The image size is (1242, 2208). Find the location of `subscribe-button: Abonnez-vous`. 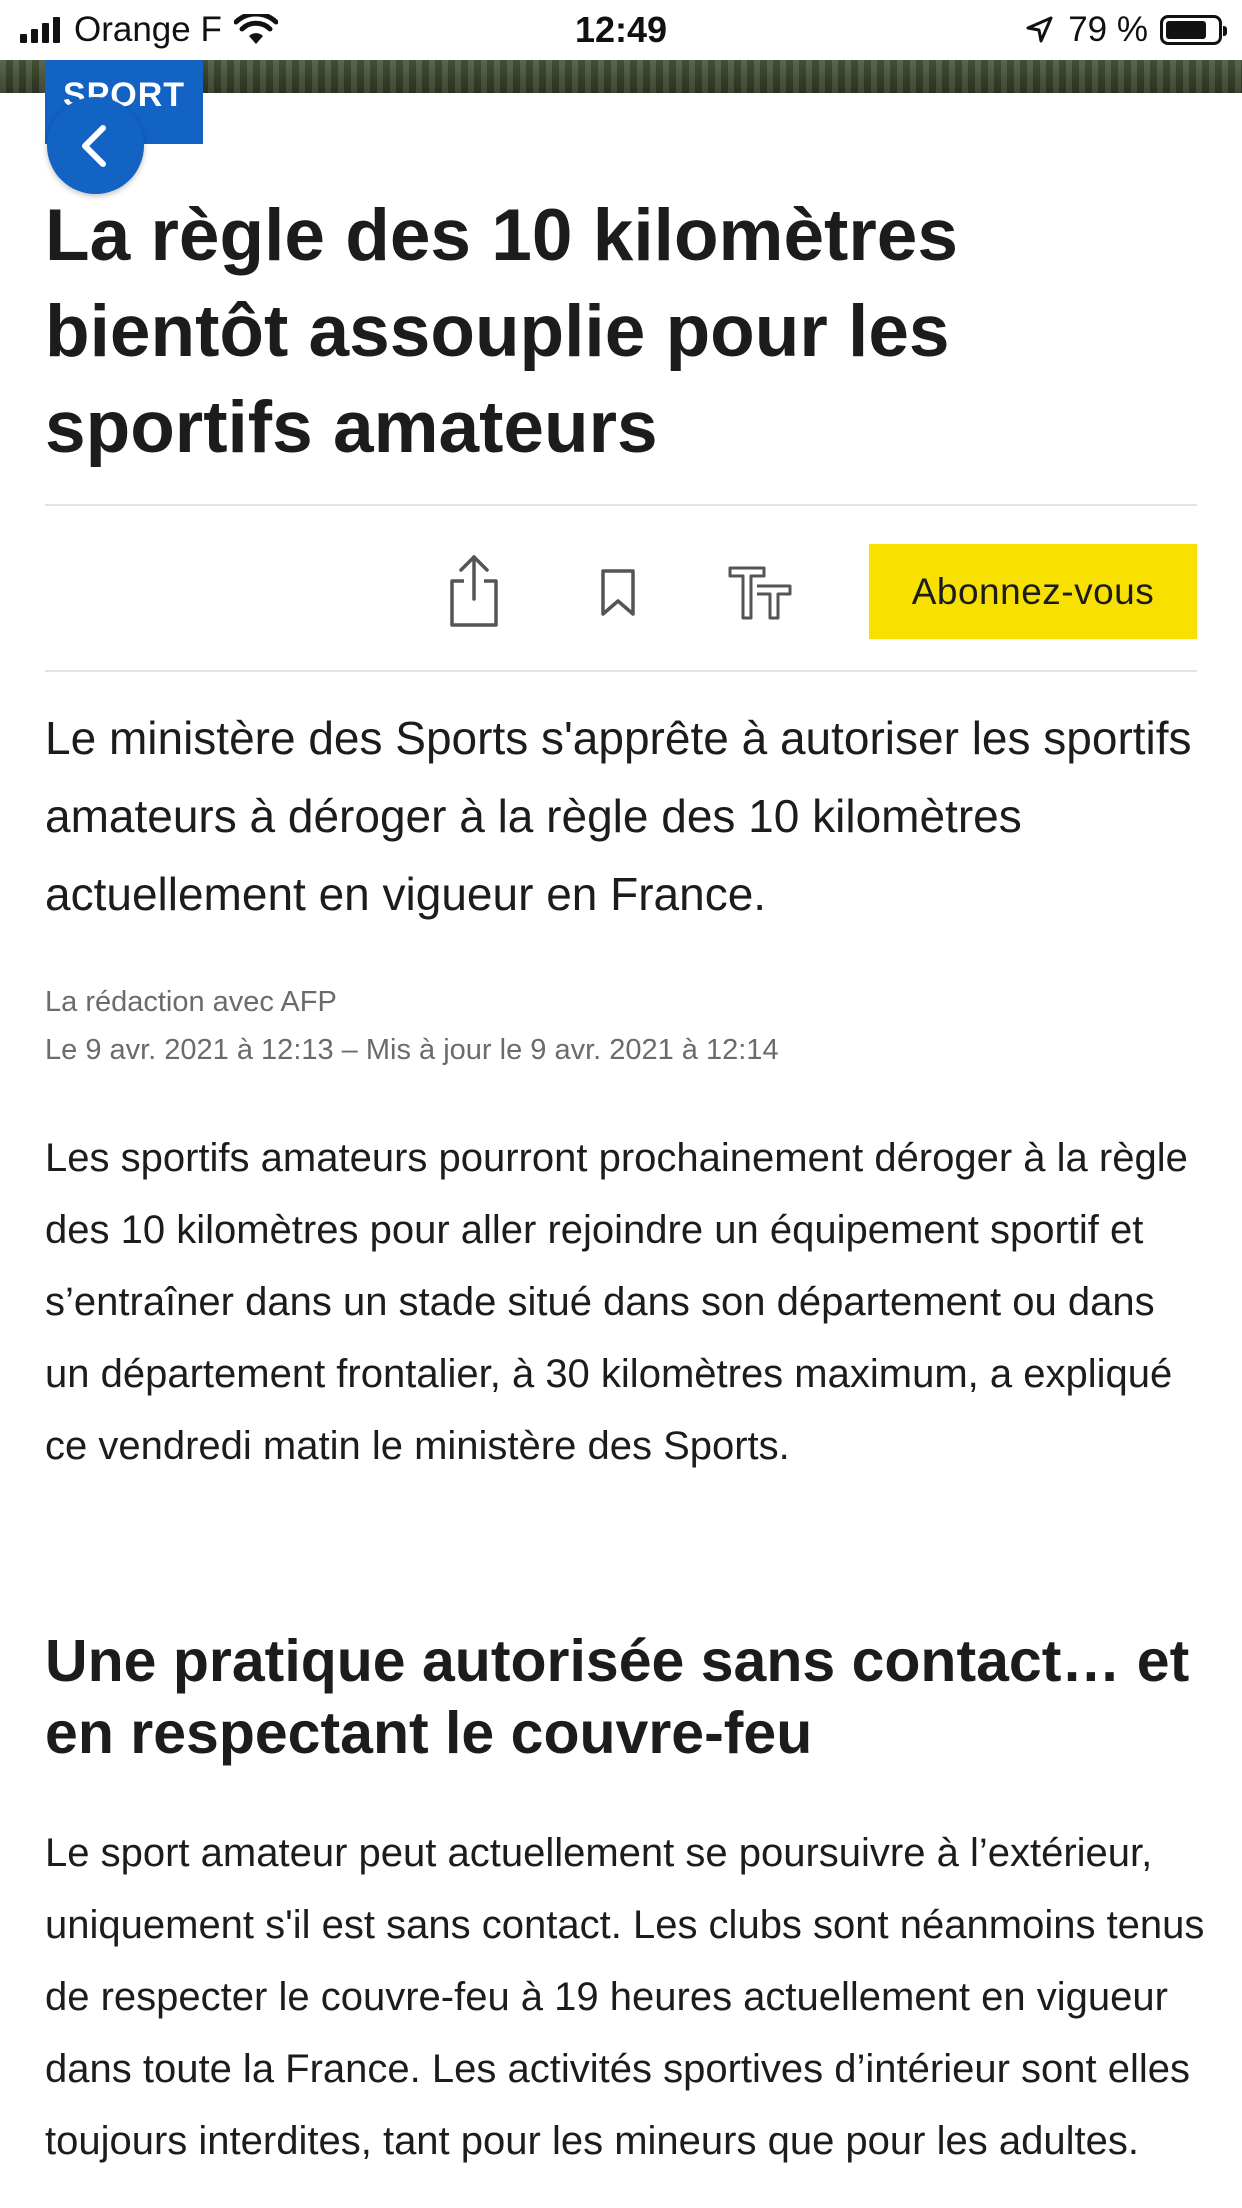

subscribe-button: Abonnez-vous is located at coordinates (1033, 591).